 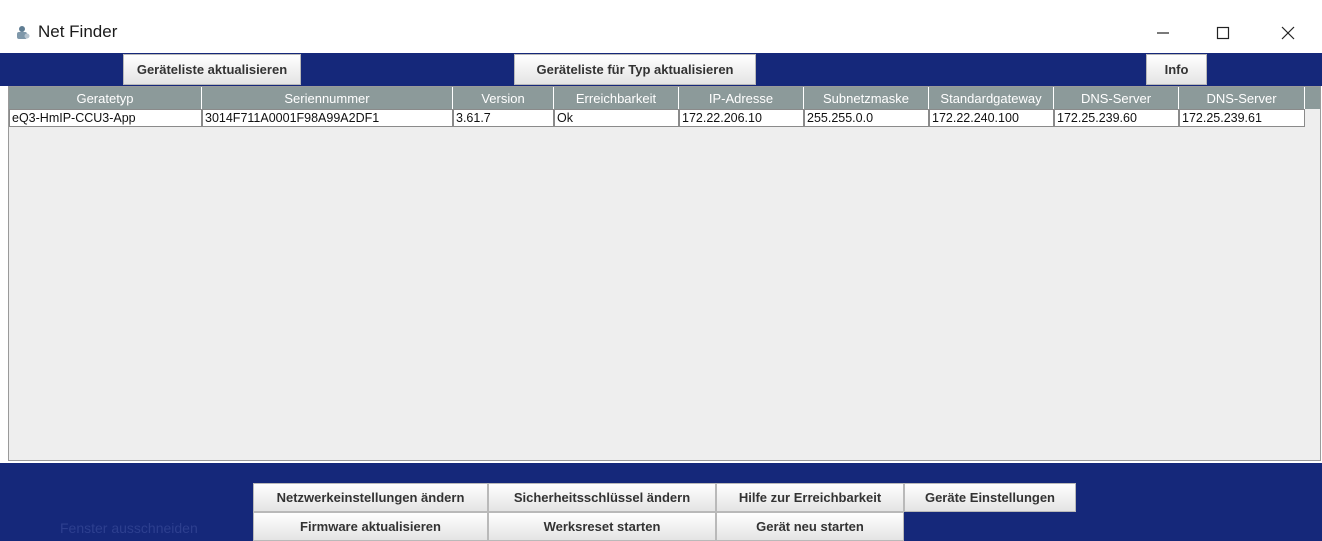 I want to click on restart-device-button: Gerät neu starten, so click(x=810, y=526).